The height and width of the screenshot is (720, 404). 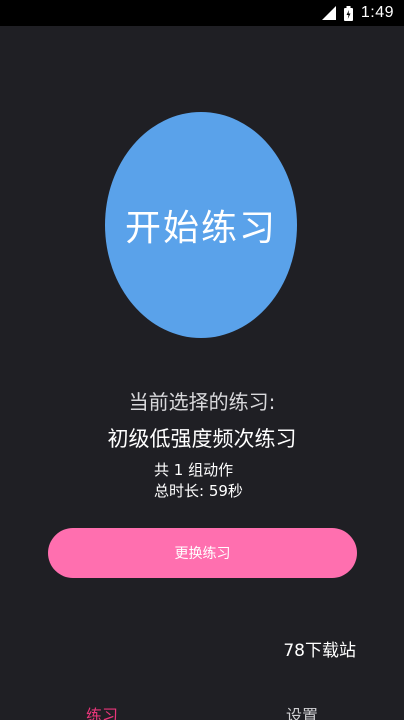 What do you see at coordinates (200, 228) in the screenshot?
I see `start-exercise-label: 开始练习` at bounding box center [200, 228].